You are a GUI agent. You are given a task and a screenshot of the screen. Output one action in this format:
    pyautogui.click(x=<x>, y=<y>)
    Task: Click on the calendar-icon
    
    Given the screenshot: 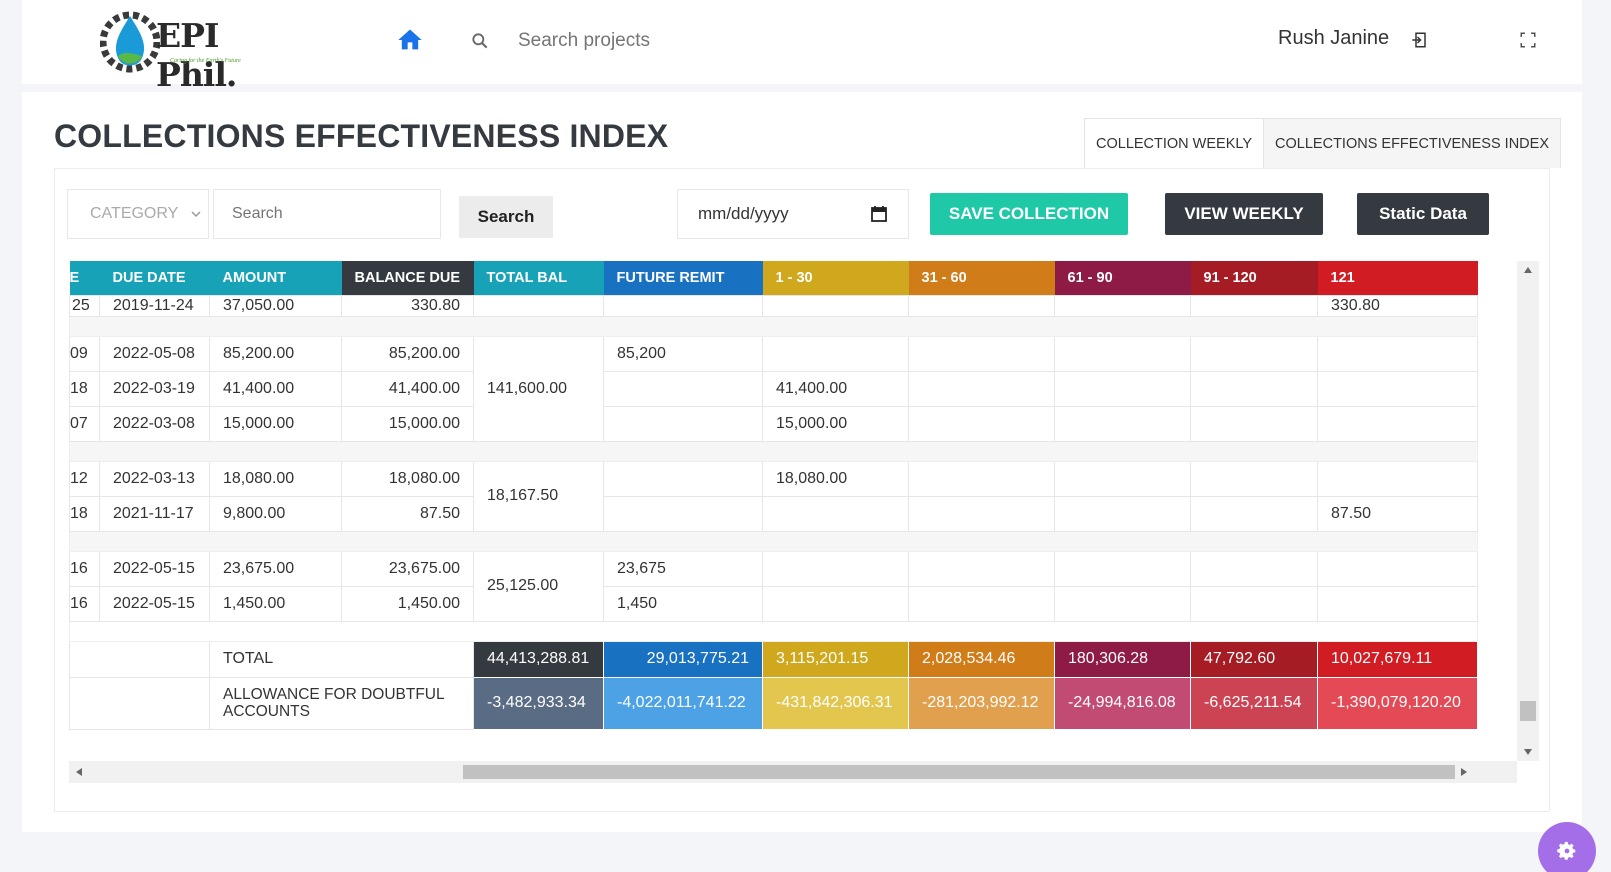 What is the action you would take?
    pyautogui.click(x=879, y=214)
    